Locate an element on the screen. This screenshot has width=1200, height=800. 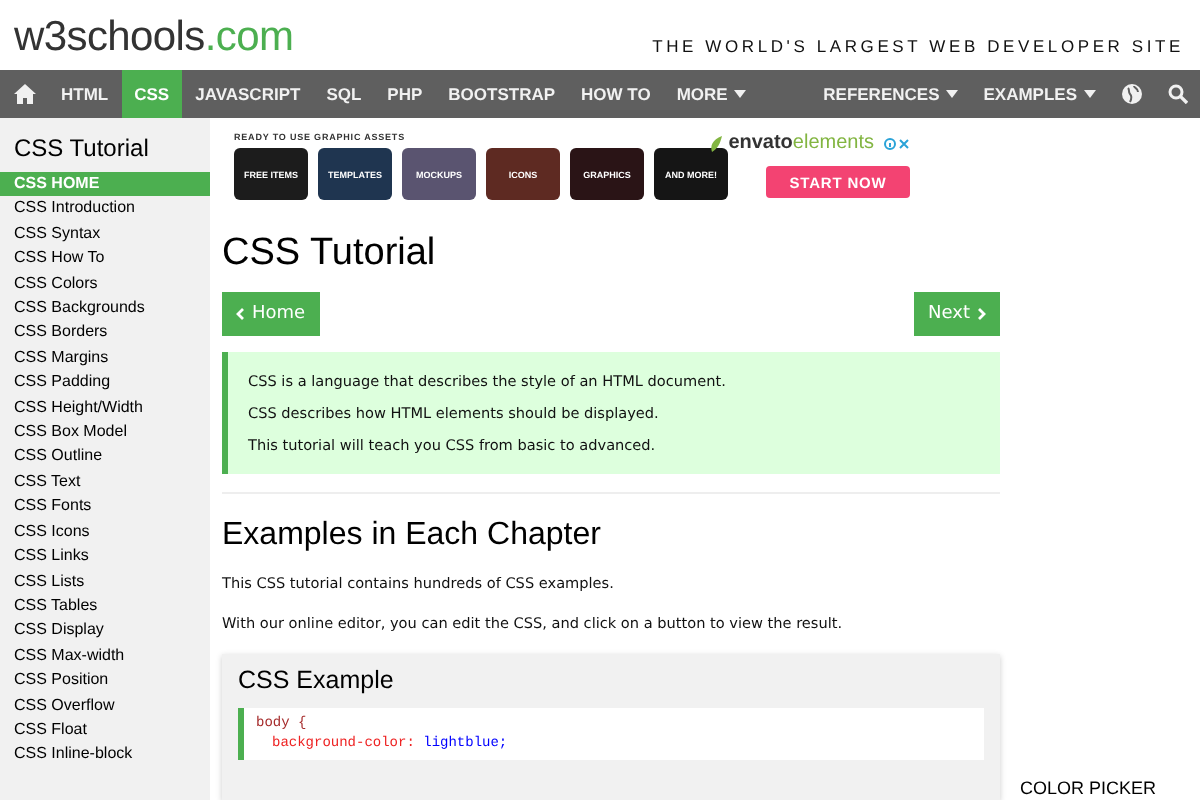
sidebar-item: CSS How To is located at coordinates (105, 259).